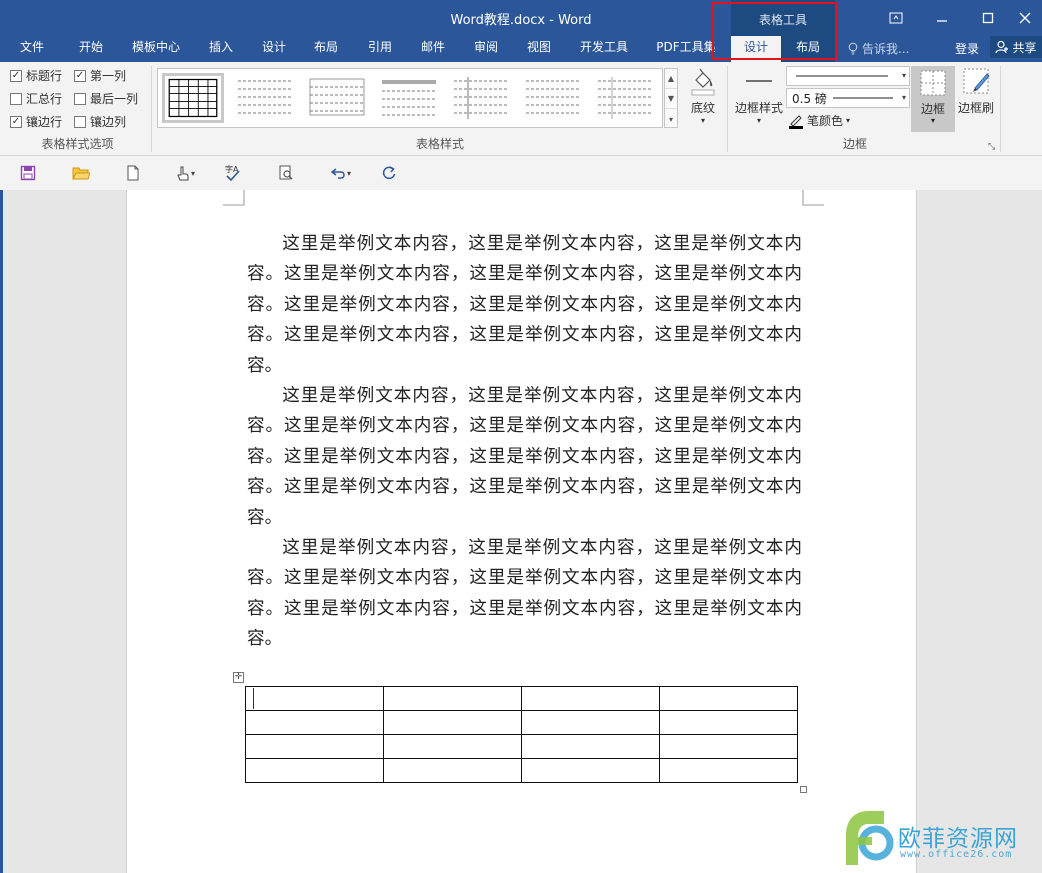  I want to click on sign-in-link: 登录, so click(967, 48).